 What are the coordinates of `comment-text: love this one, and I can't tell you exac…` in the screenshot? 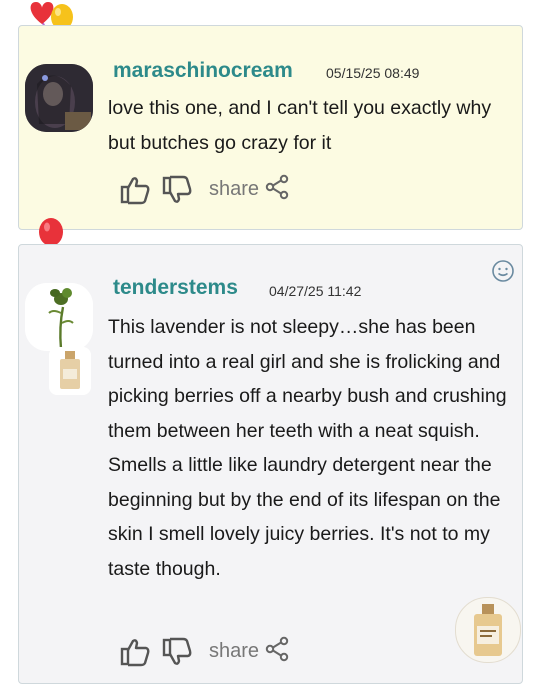 It's located at (300, 125).